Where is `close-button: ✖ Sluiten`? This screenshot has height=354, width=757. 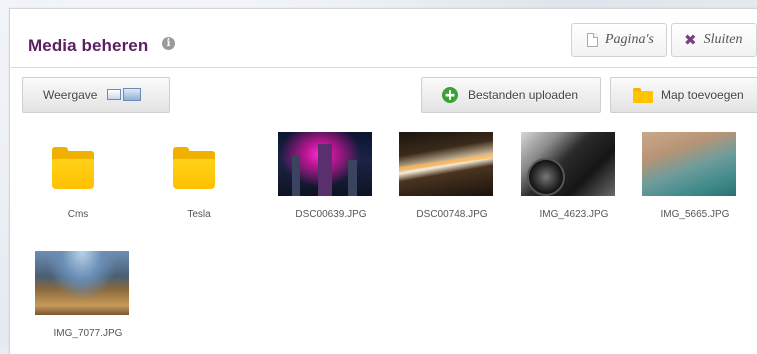
close-button: ✖ Sluiten is located at coordinates (714, 40).